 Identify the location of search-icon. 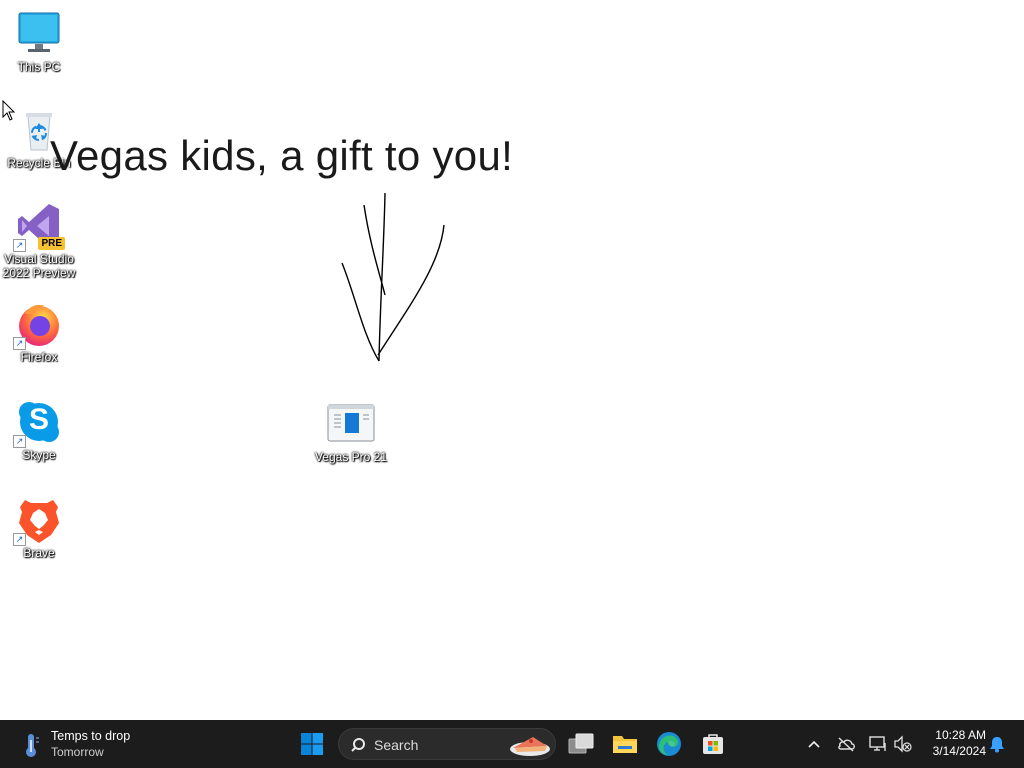
(358, 745).